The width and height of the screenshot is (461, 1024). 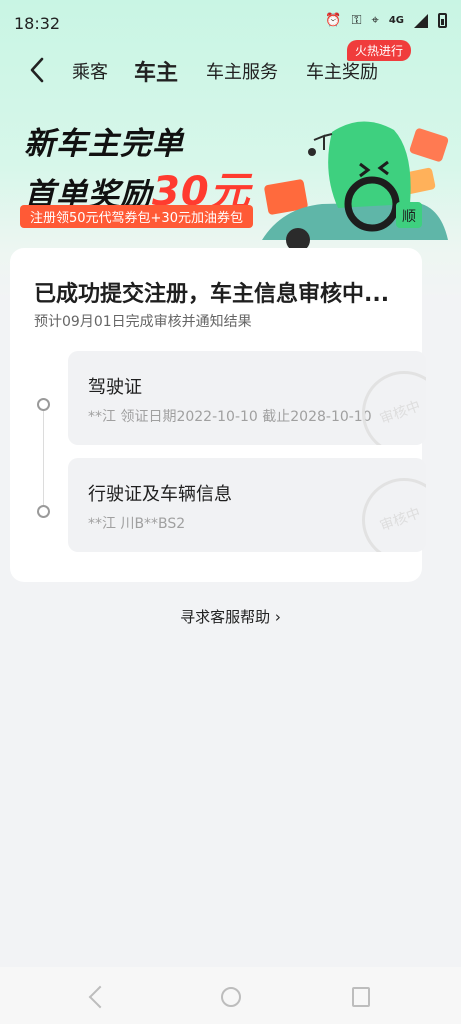 I want to click on tab-driver-rewards: 车主奖励, so click(x=342, y=71).